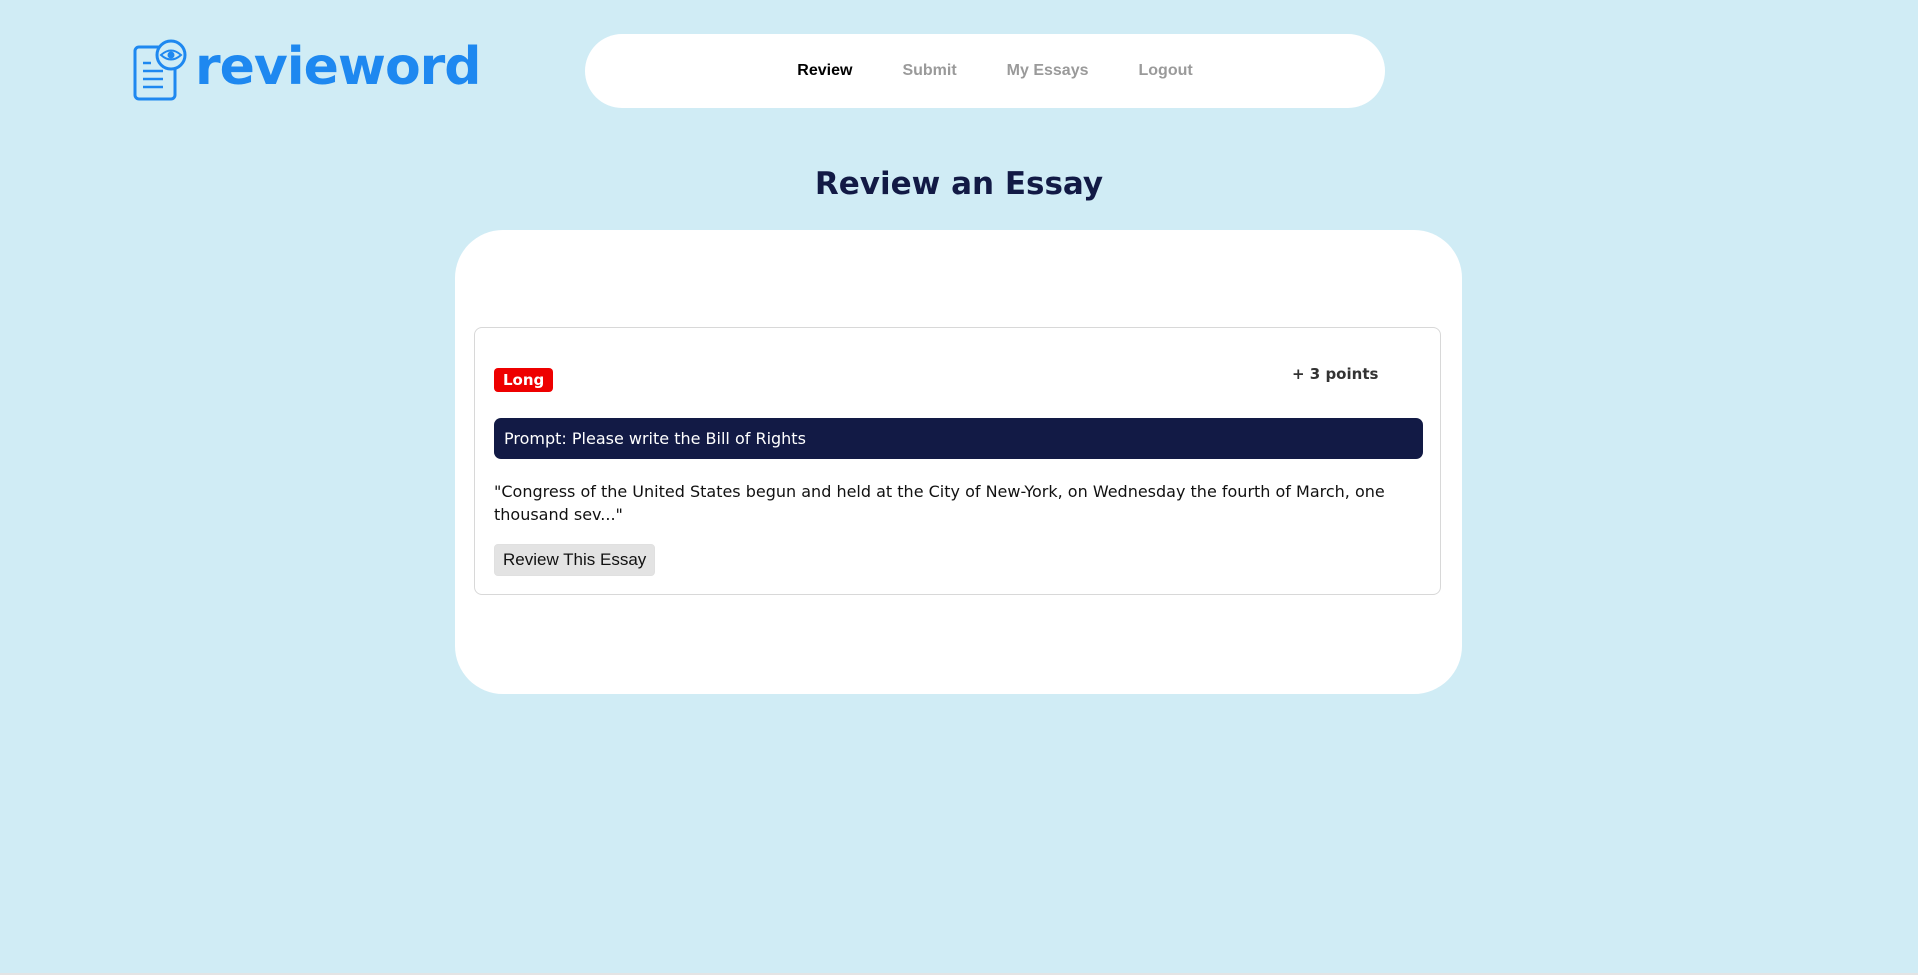 The height and width of the screenshot is (975, 1918). Describe the element at coordinates (958, 438) in the screenshot. I see `essay-prompt: Prompt: Please write the Bill of Rights` at that location.